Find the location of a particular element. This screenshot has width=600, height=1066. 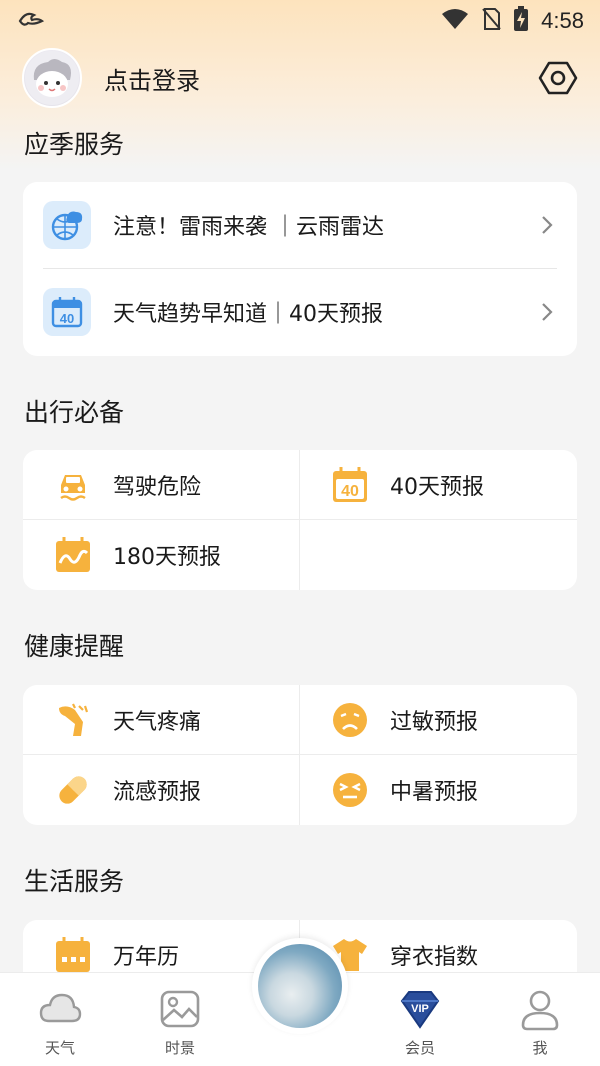

grid-label: 180天预报 is located at coordinates (167, 557).